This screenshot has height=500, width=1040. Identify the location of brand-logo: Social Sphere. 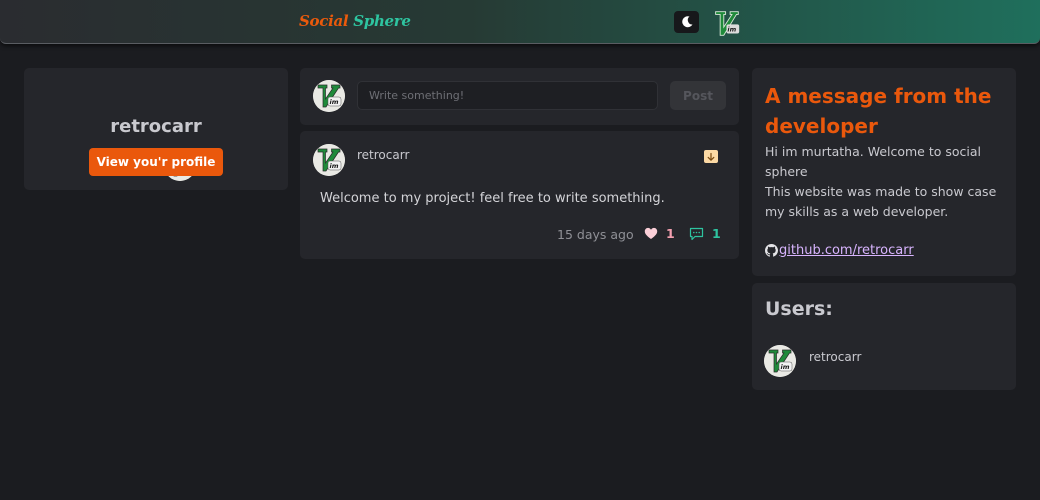
(355, 21).